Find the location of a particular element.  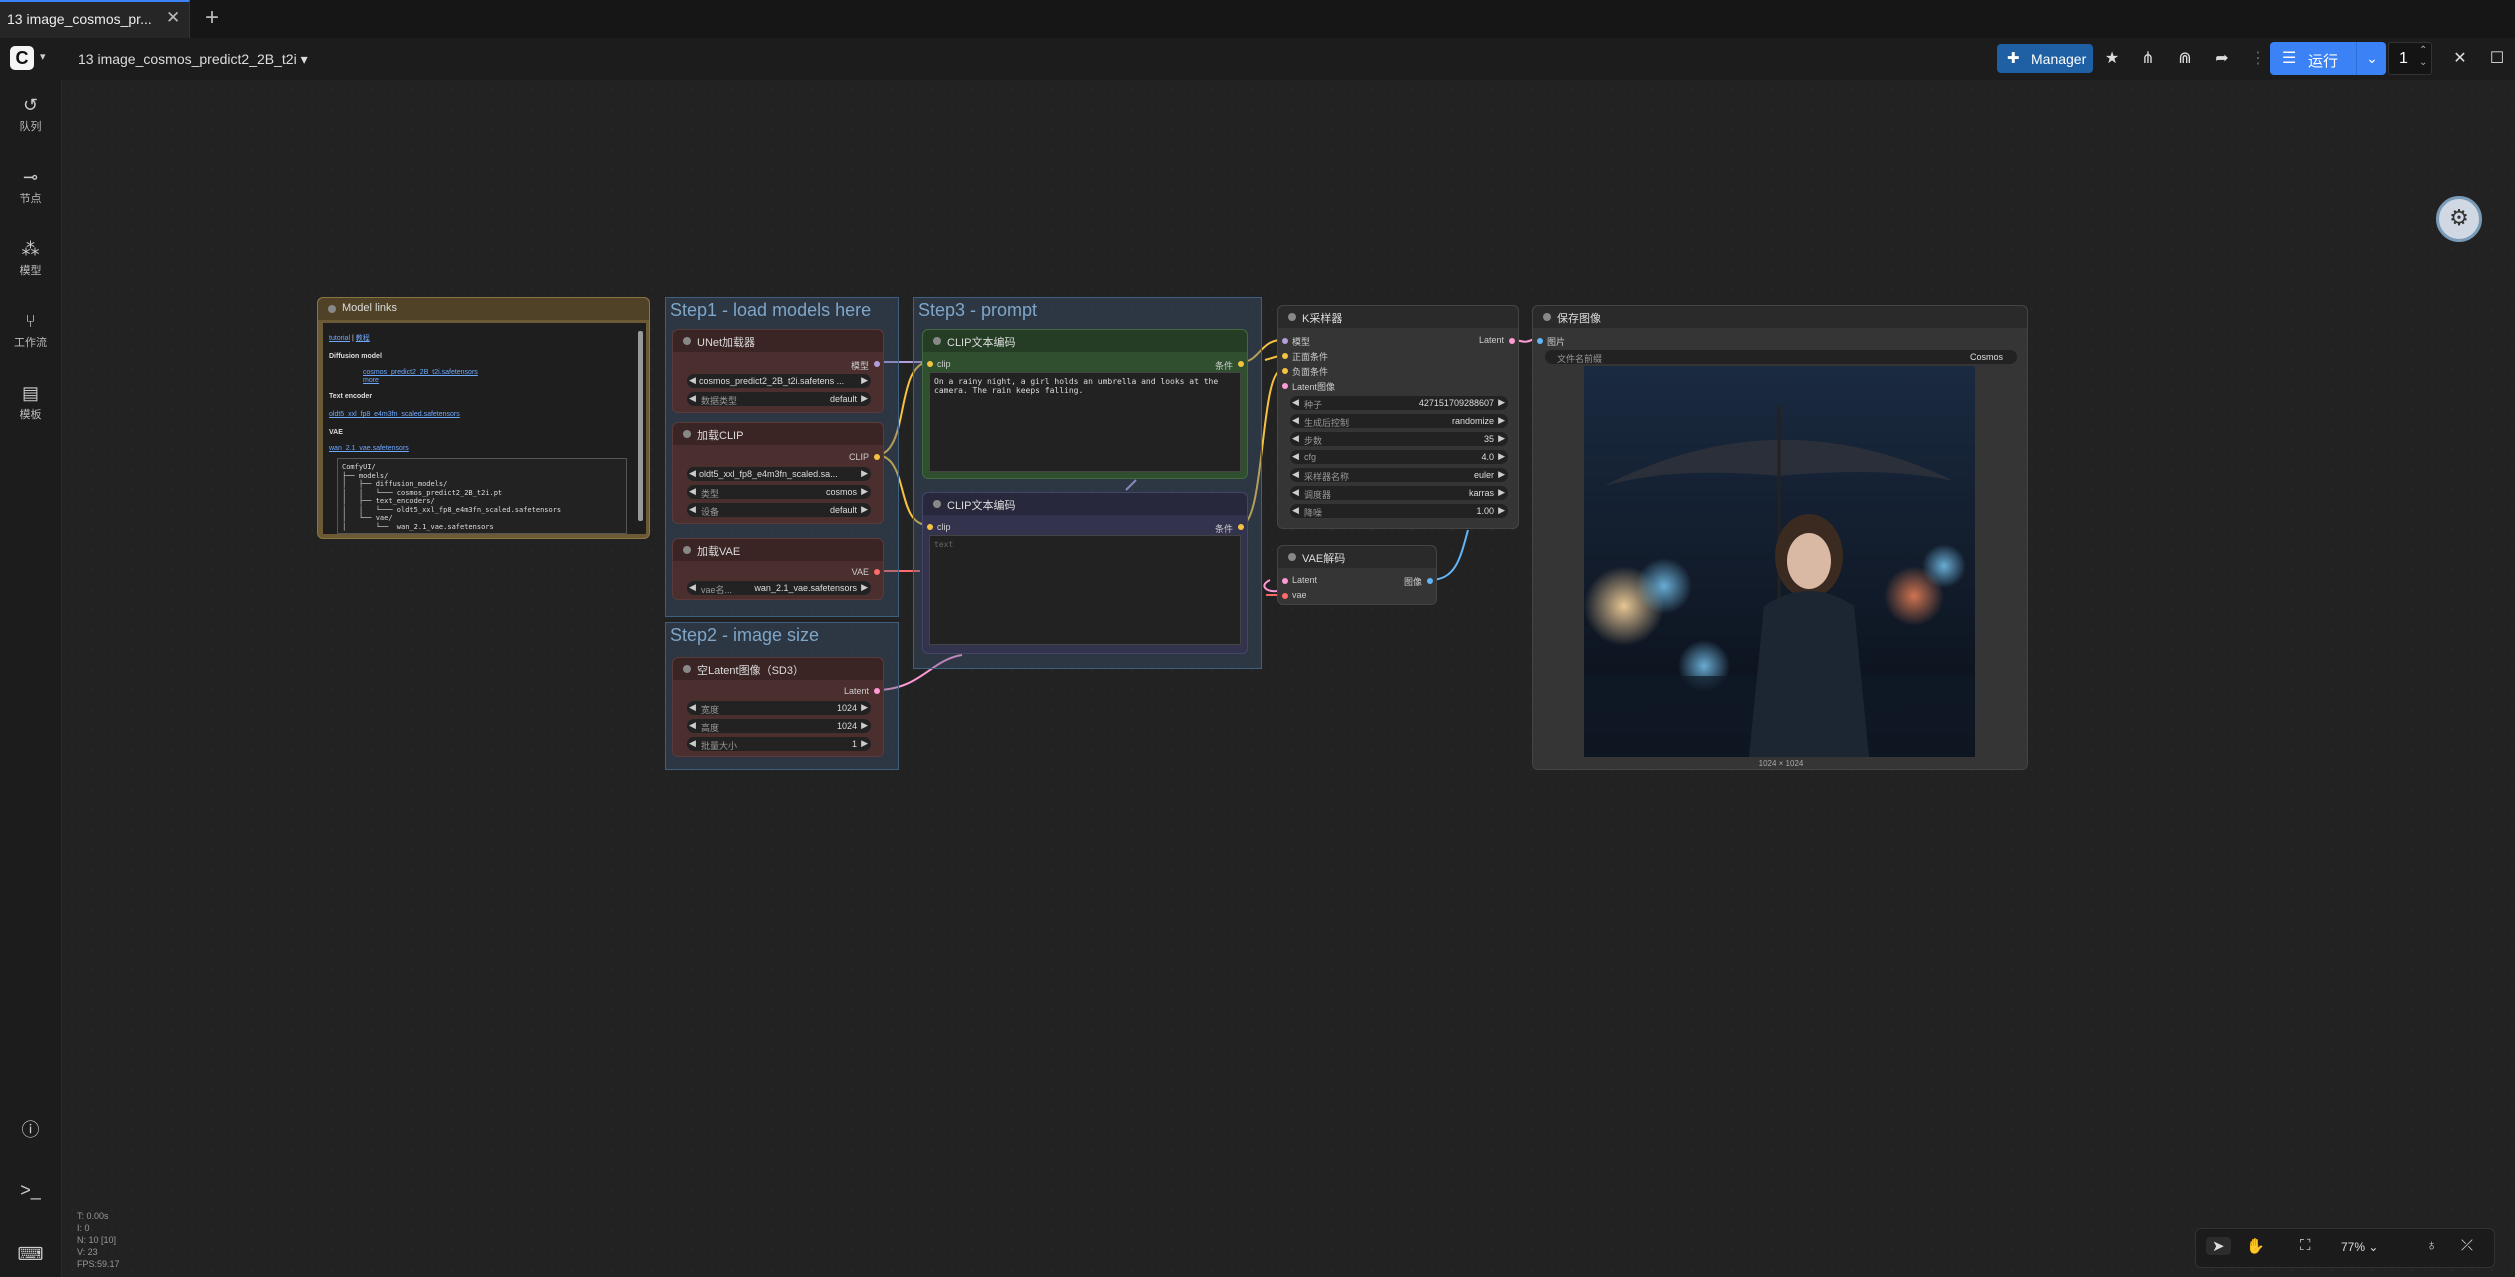

clip-type-widget: ◀ 类型 cosmos ▶ is located at coordinates (779, 492).